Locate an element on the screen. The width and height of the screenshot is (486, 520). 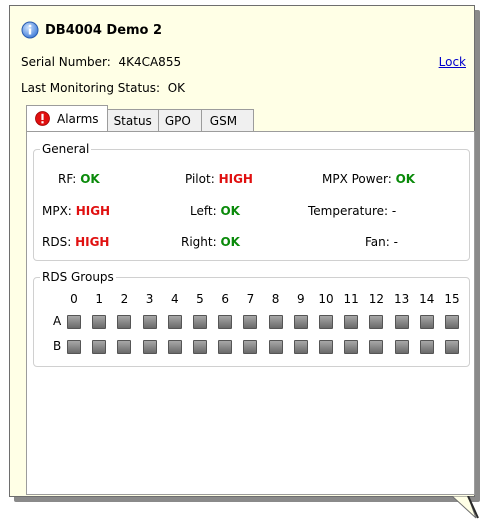
title-row: DB4004 Demo 2 is located at coordinates (91, 30).